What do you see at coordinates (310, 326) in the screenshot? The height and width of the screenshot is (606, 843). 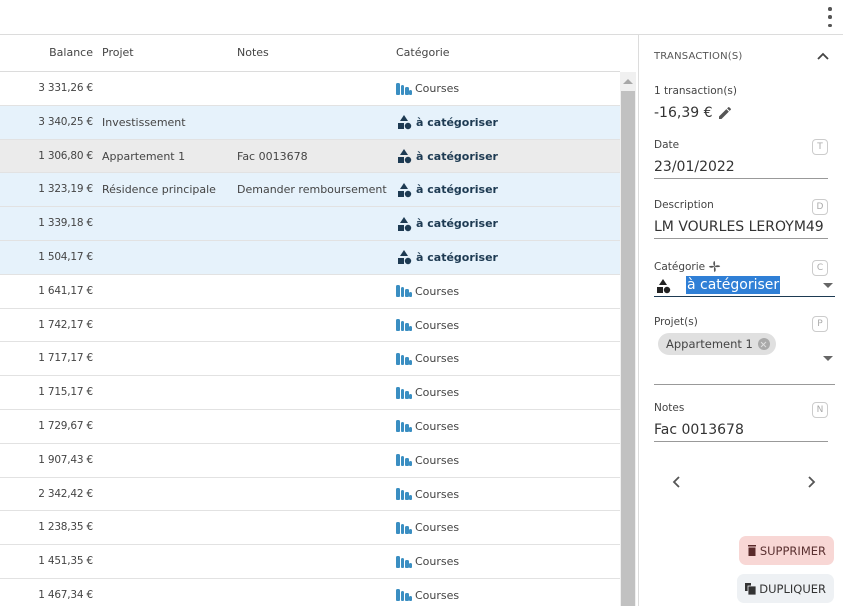 I see `table-row: 1 742,17 € Courses` at bounding box center [310, 326].